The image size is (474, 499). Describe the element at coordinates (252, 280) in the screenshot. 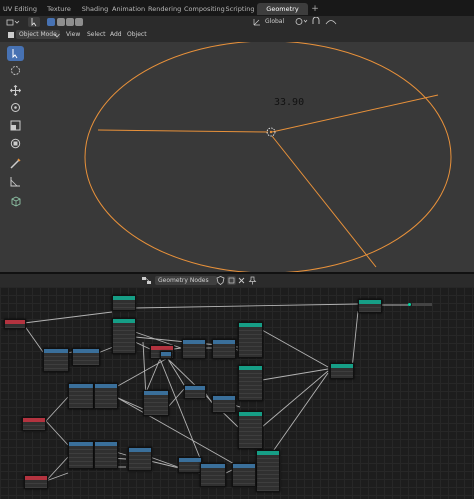

I see `pin-icon` at that location.